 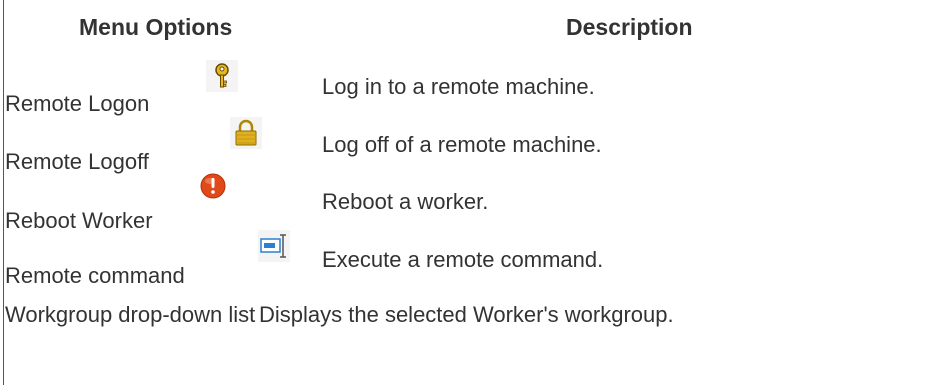 I want to click on description-remote-logoff: Log off of a remote machine., so click(x=462, y=144).